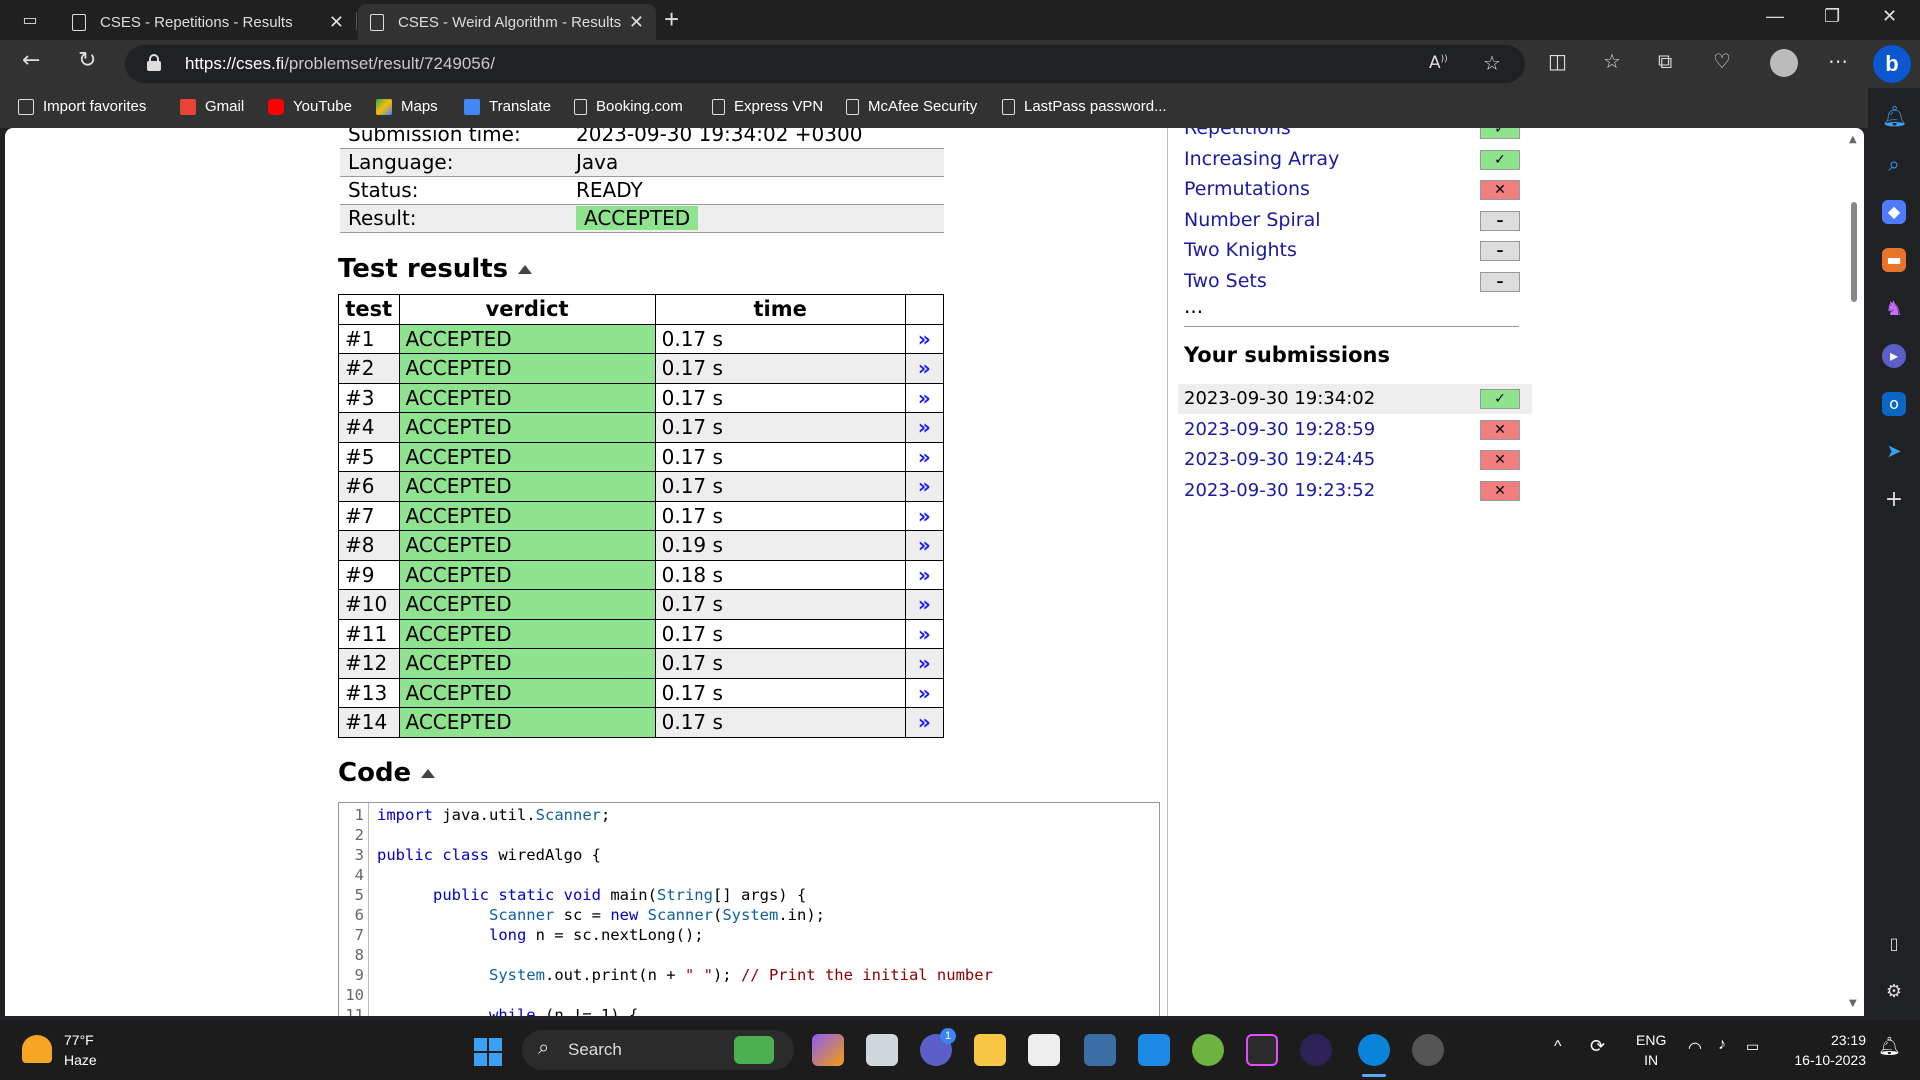  I want to click on fav-translate: Translate, so click(507, 106).